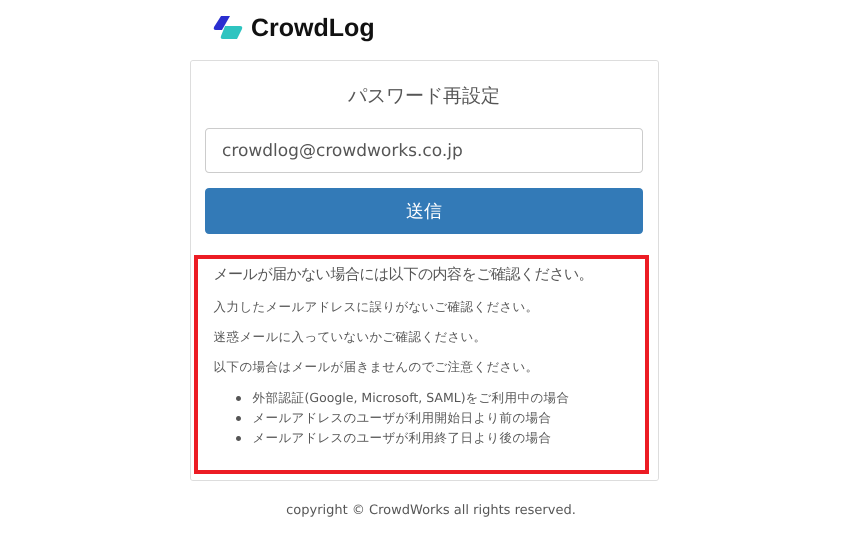 This screenshot has height=547, width=862. I want to click on logo-icon, so click(228, 28).